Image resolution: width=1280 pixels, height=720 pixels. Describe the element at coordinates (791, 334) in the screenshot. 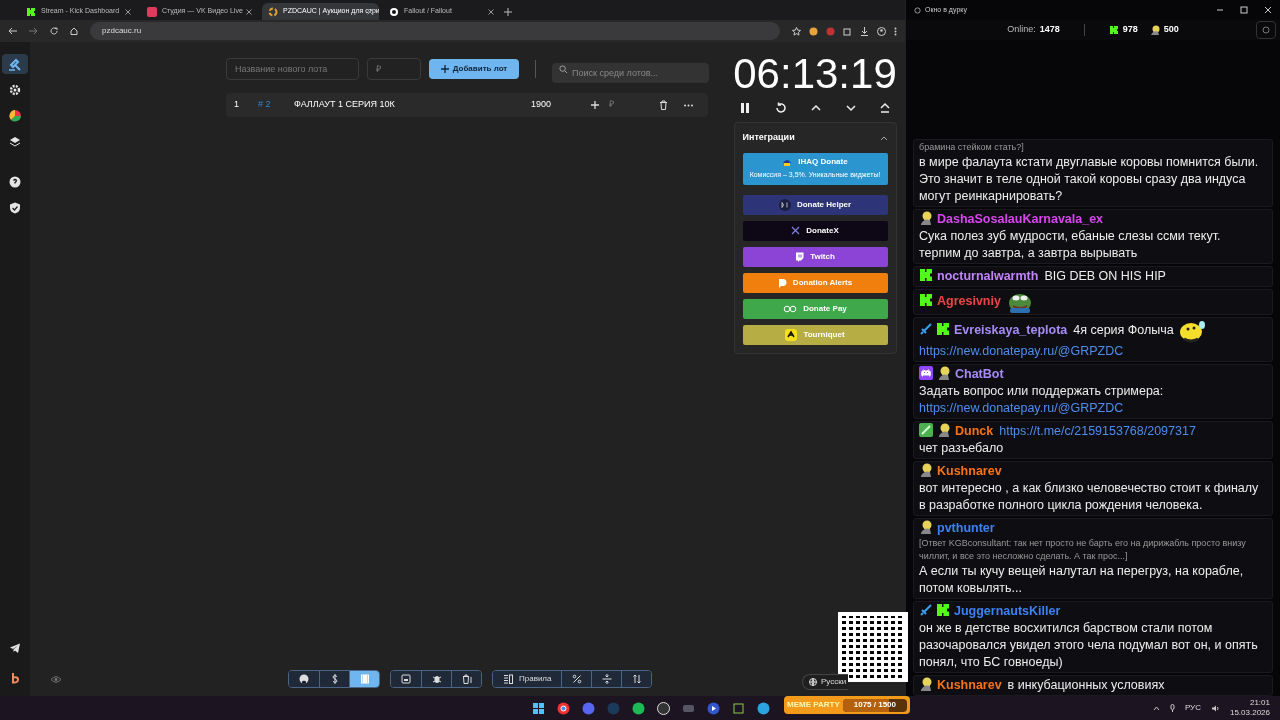

I see `tourniquet-logo-icon` at that location.